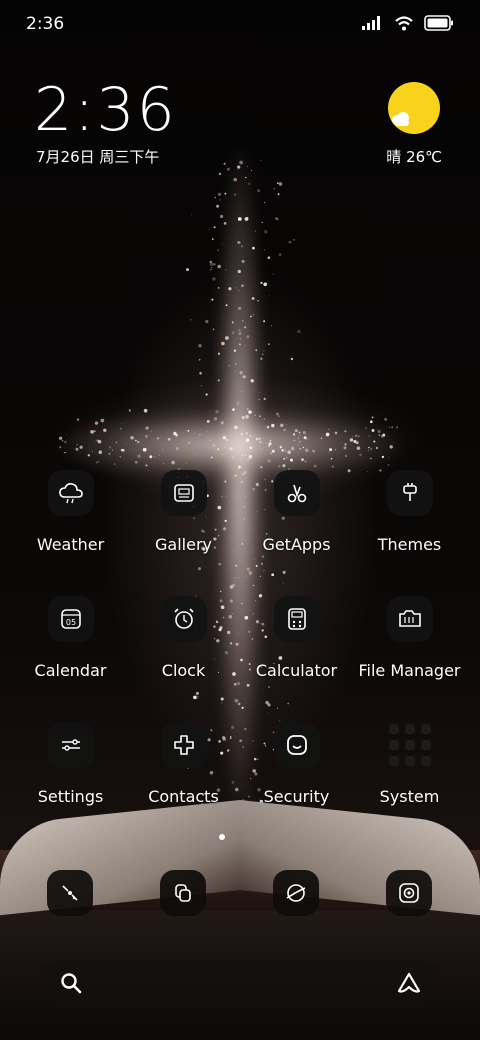  What do you see at coordinates (70, 764) in the screenshot?
I see `app-settings: Settings` at bounding box center [70, 764].